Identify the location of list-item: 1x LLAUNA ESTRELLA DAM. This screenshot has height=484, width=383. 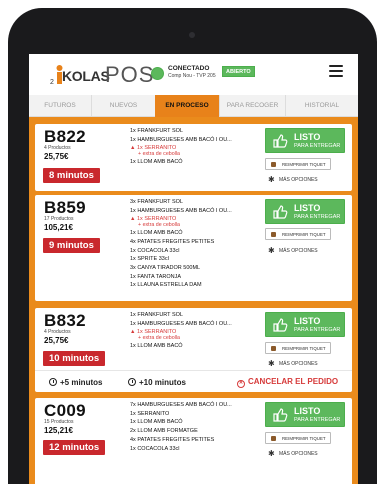
(166, 285).